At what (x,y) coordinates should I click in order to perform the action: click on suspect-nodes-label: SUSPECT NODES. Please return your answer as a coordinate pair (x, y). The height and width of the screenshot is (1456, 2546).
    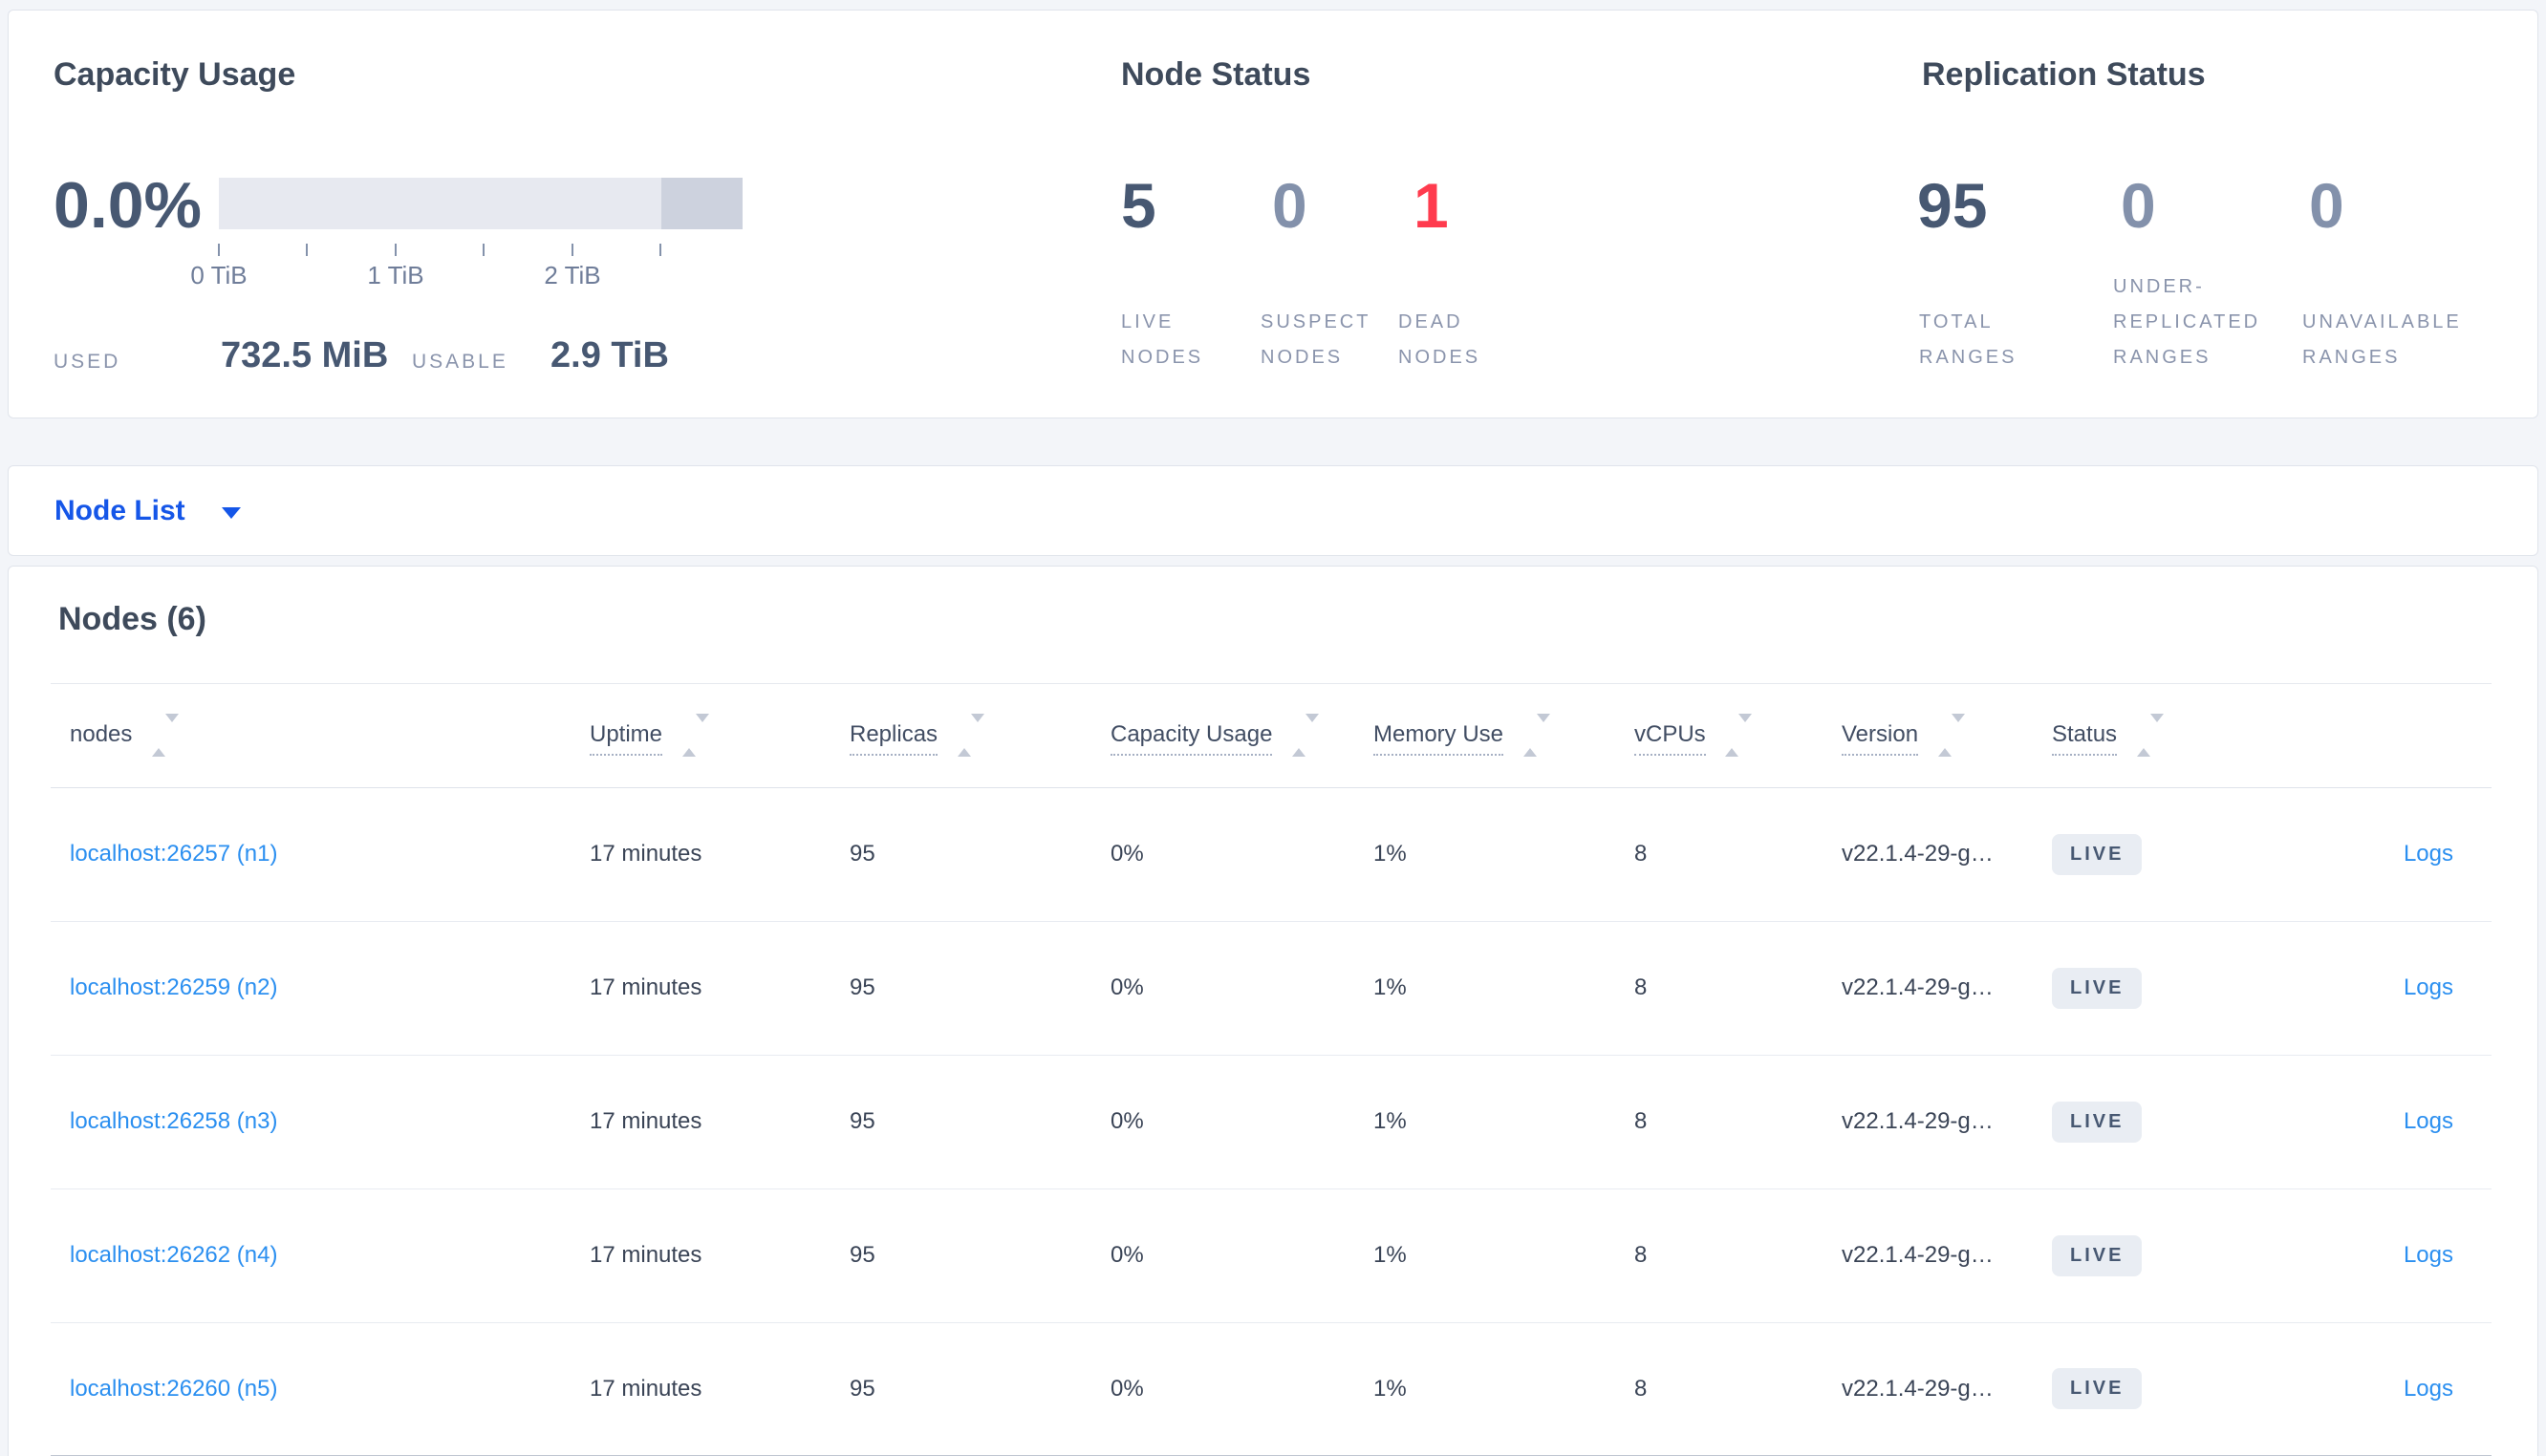
    Looking at the image, I should click on (1316, 339).